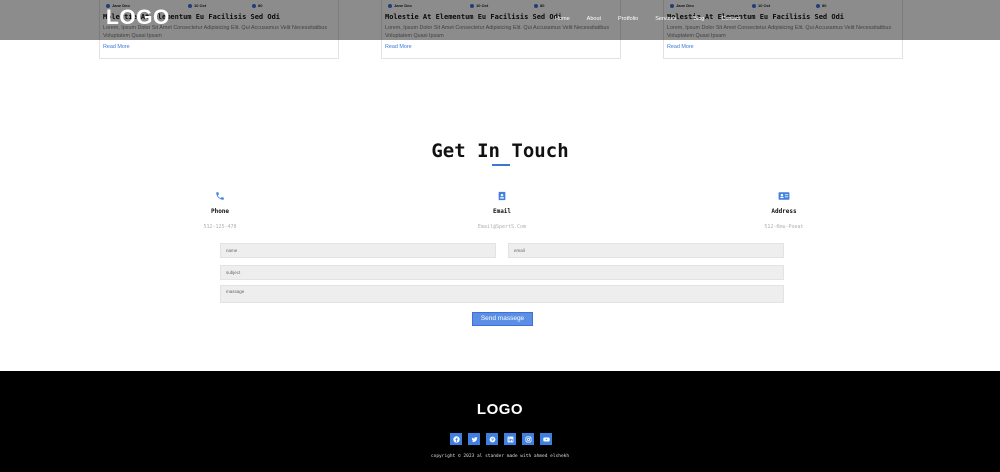  Describe the element at coordinates (502, 272) in the screenshot. I see `subject-input: subject` at that location.